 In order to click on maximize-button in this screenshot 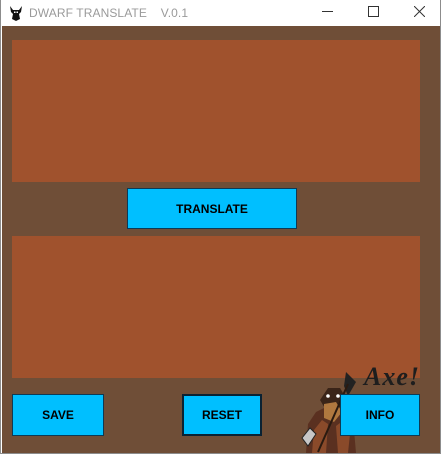, I will do `click(373, 13)`.